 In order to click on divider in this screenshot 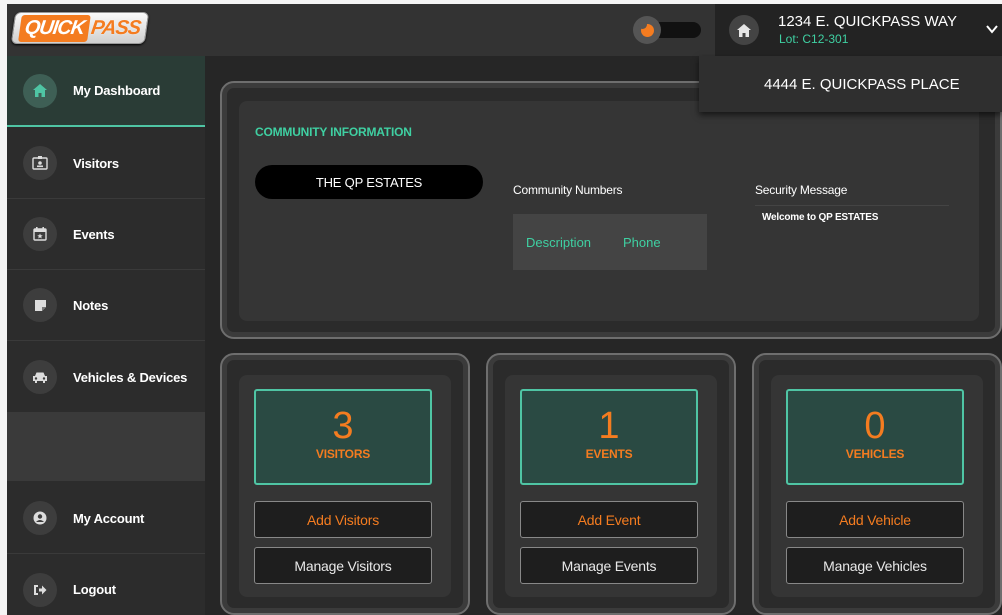, I will do `click(852, 205)`.